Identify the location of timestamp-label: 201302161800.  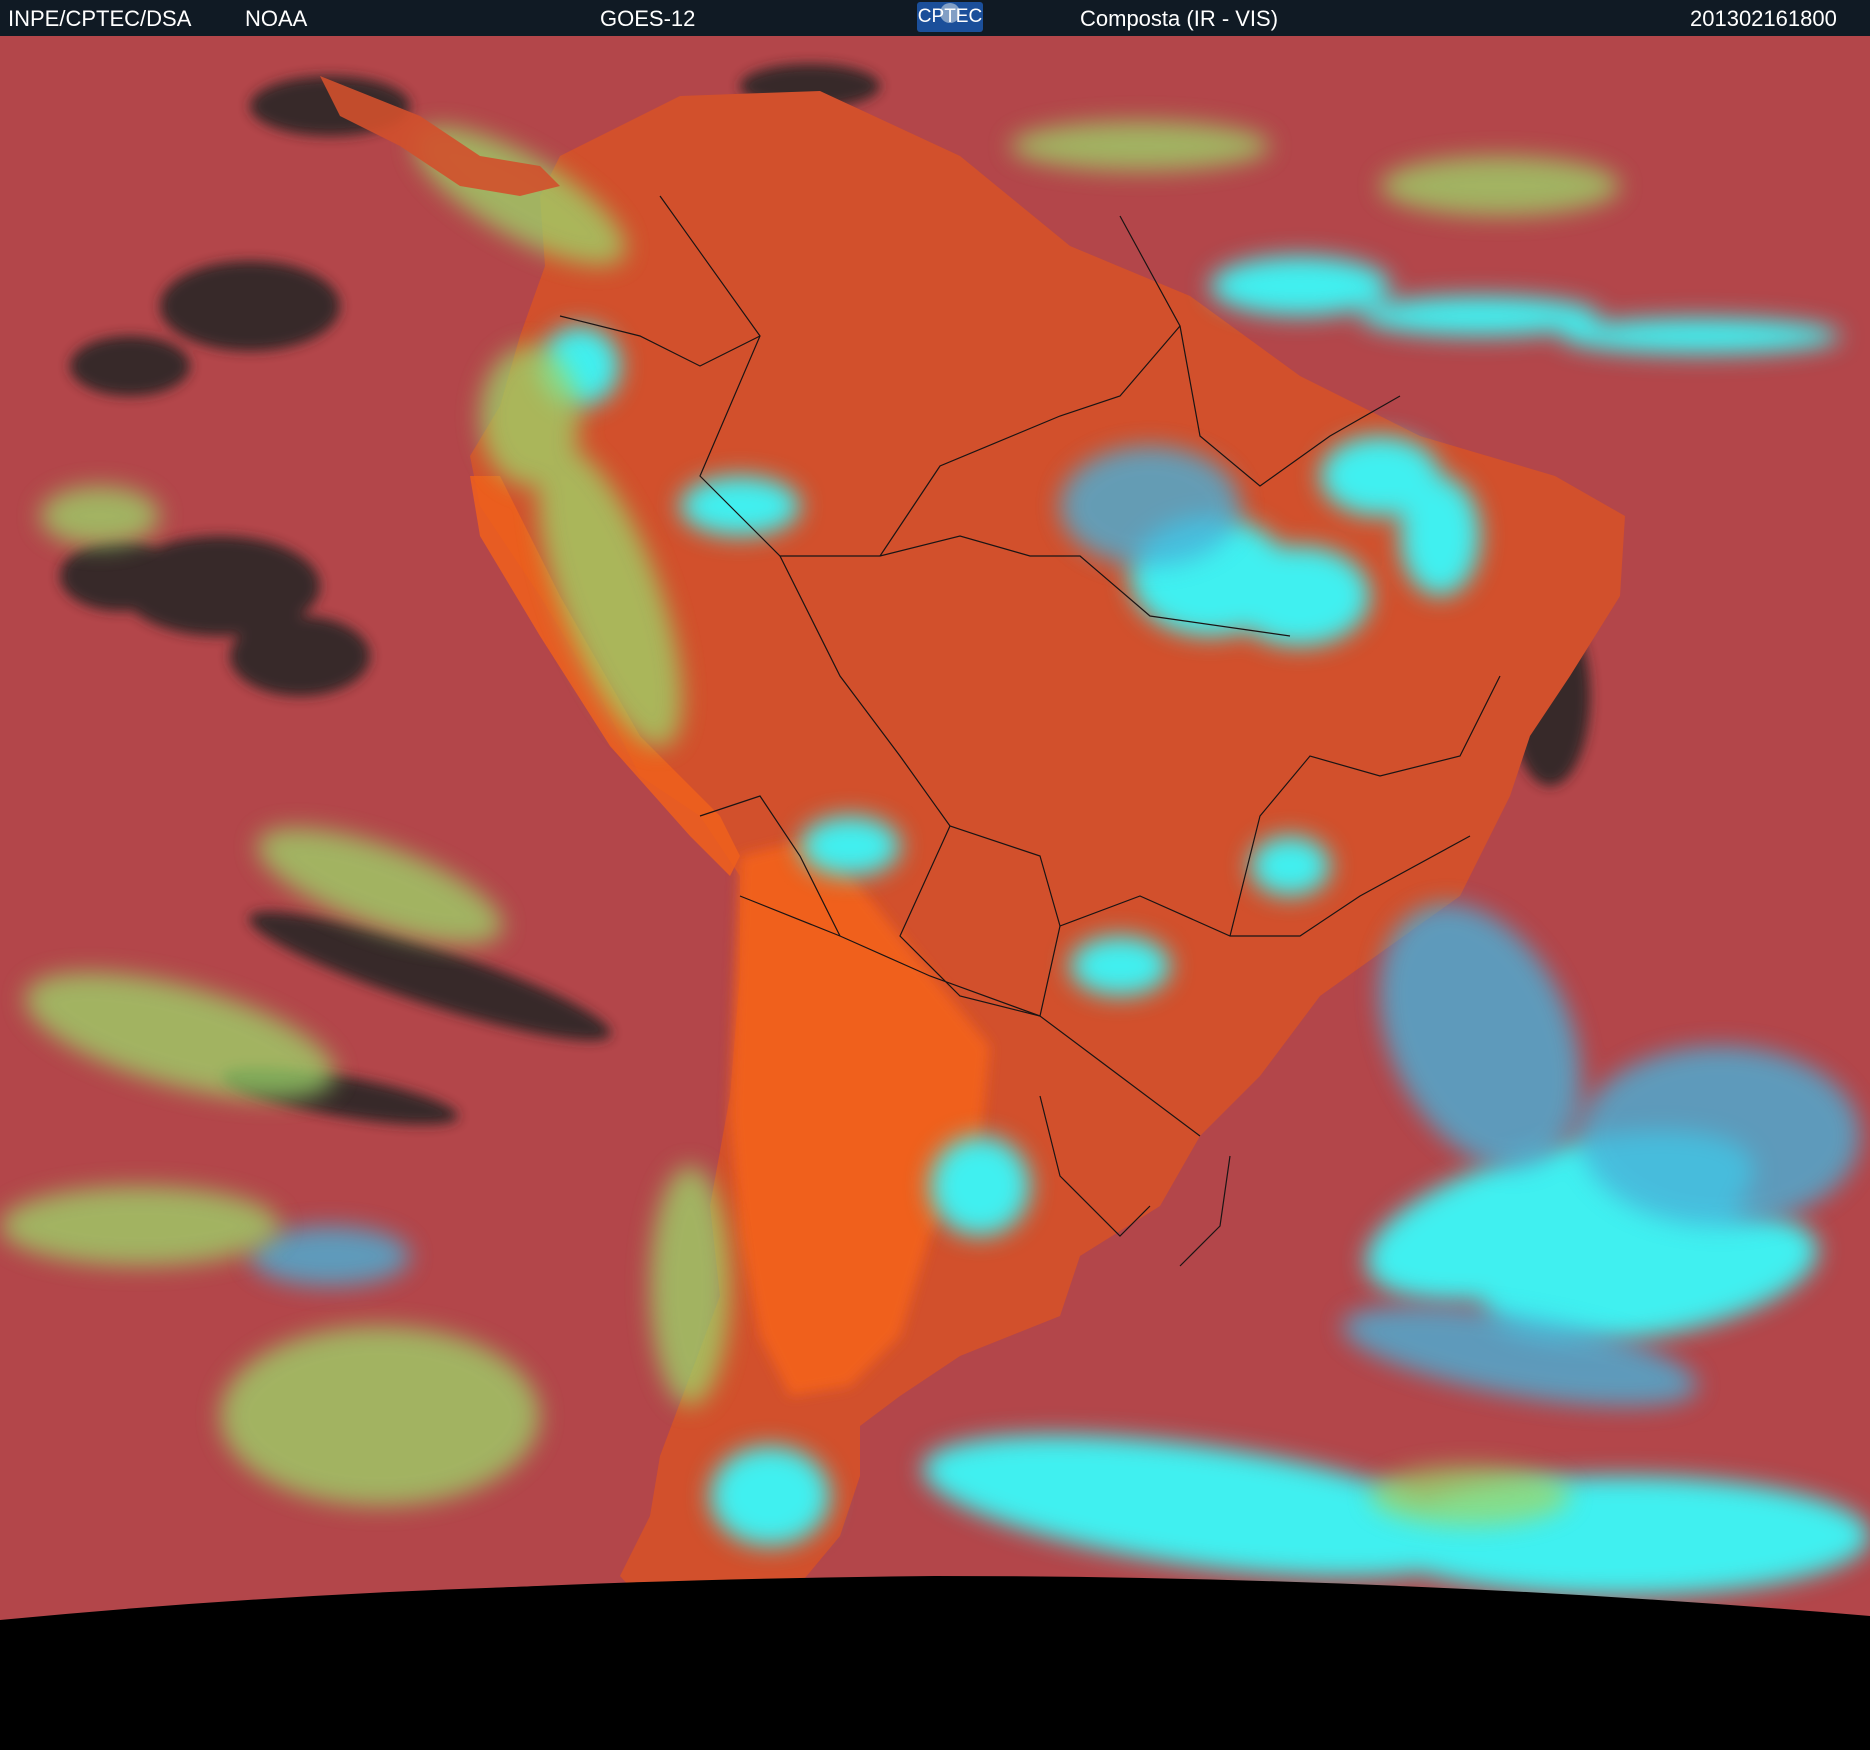
(1763, 18).